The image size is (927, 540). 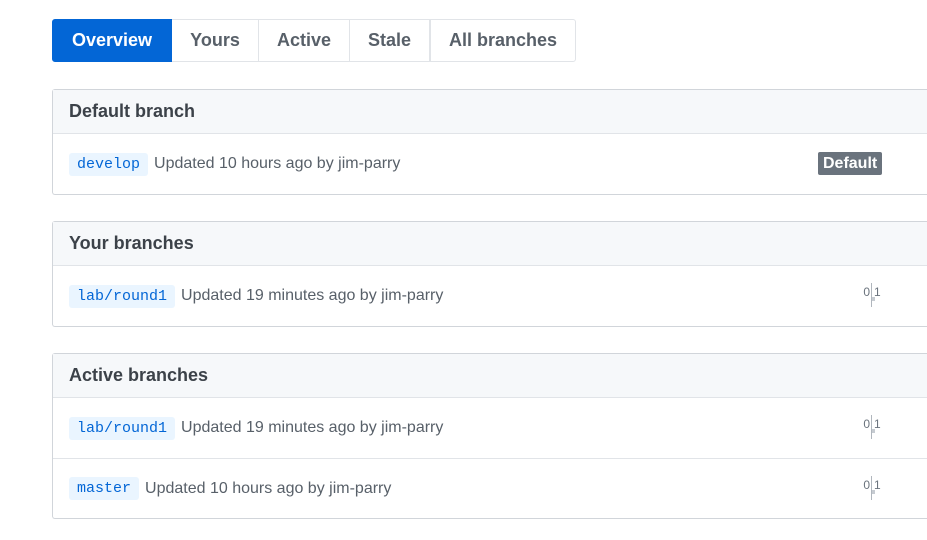 I want to click on section-title-yours: Your branches, so click(x=490, y=244).